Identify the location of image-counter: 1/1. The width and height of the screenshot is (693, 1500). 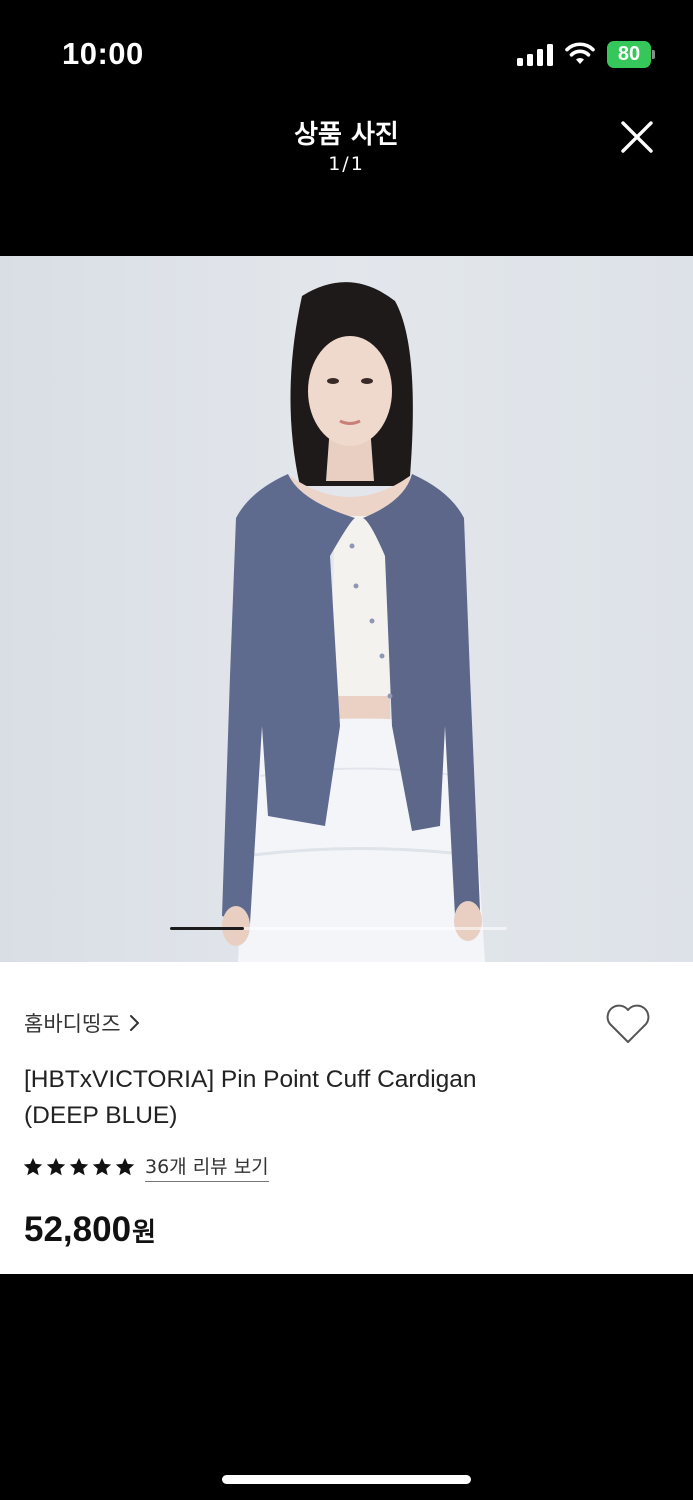
(346, 164).